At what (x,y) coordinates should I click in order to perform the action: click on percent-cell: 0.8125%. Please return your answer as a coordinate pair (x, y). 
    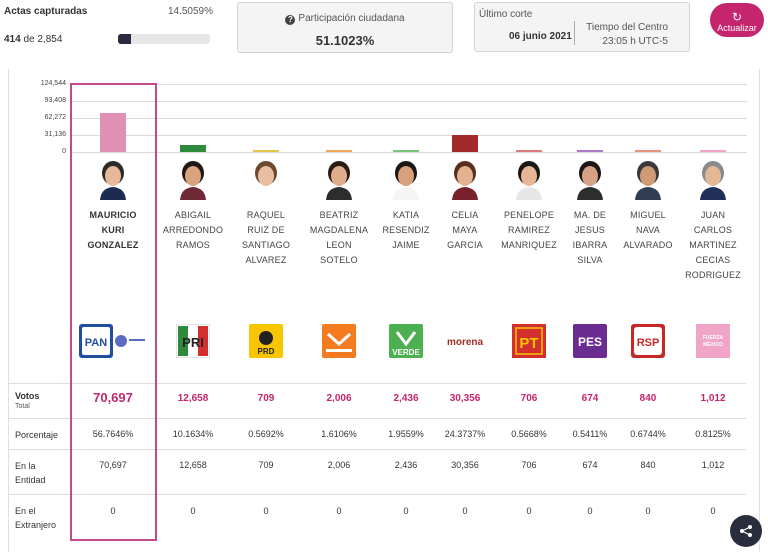
    Looking at the image, I should click on (713, 434).